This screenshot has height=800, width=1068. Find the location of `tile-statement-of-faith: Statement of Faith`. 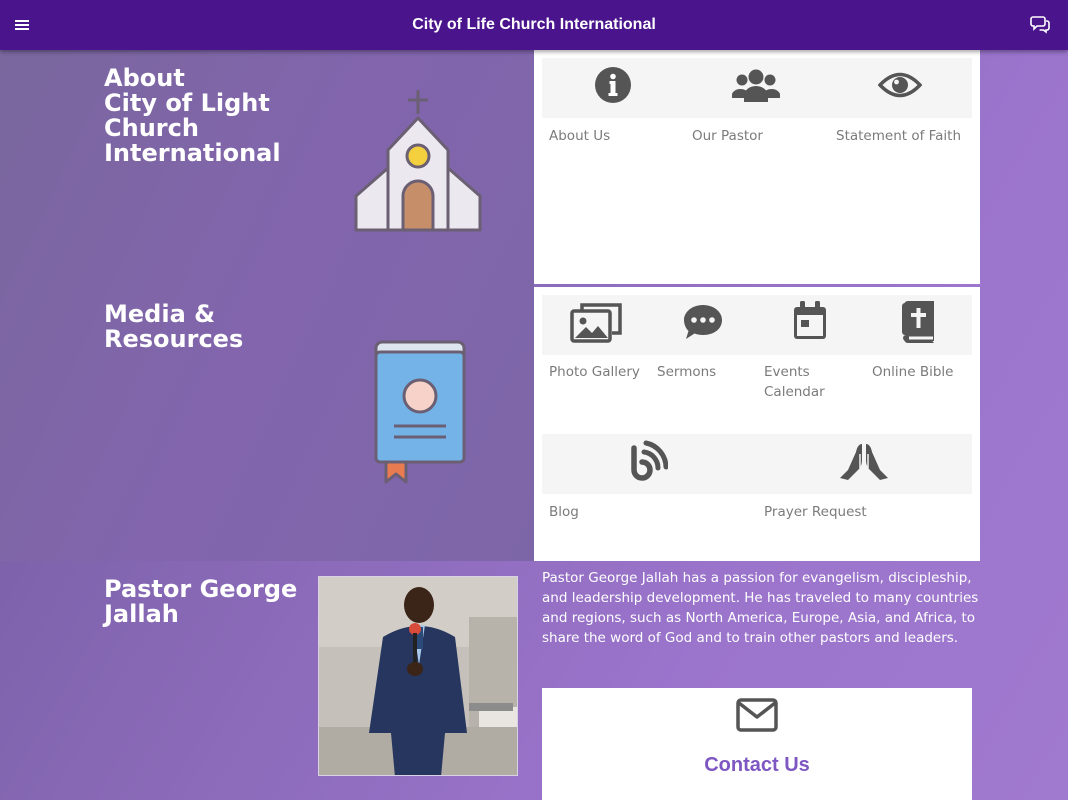

tile-statement-of-faith: Statement of Faith is located at coordinates (906, 136).